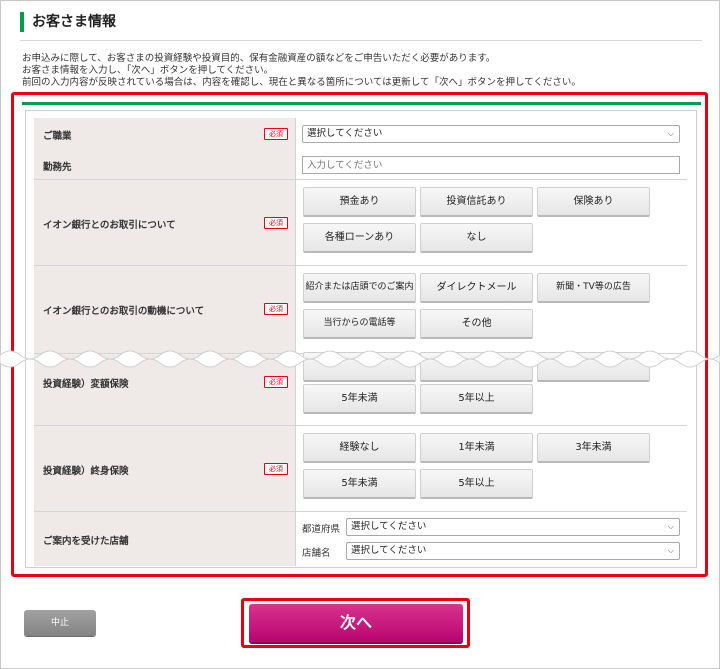 The image size is (720, 669). I want to click on option-insurance: 保険あり, so click(593, 202).